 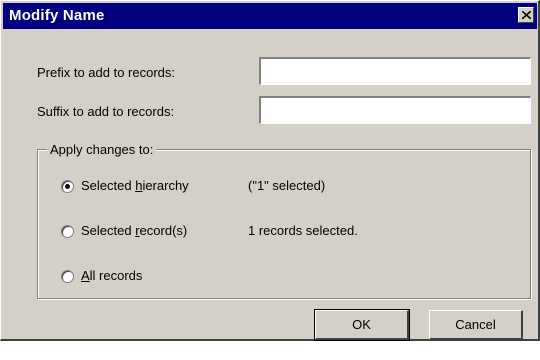 I want to click on selected-hierarchy-radio, so click(x=67, y=186).